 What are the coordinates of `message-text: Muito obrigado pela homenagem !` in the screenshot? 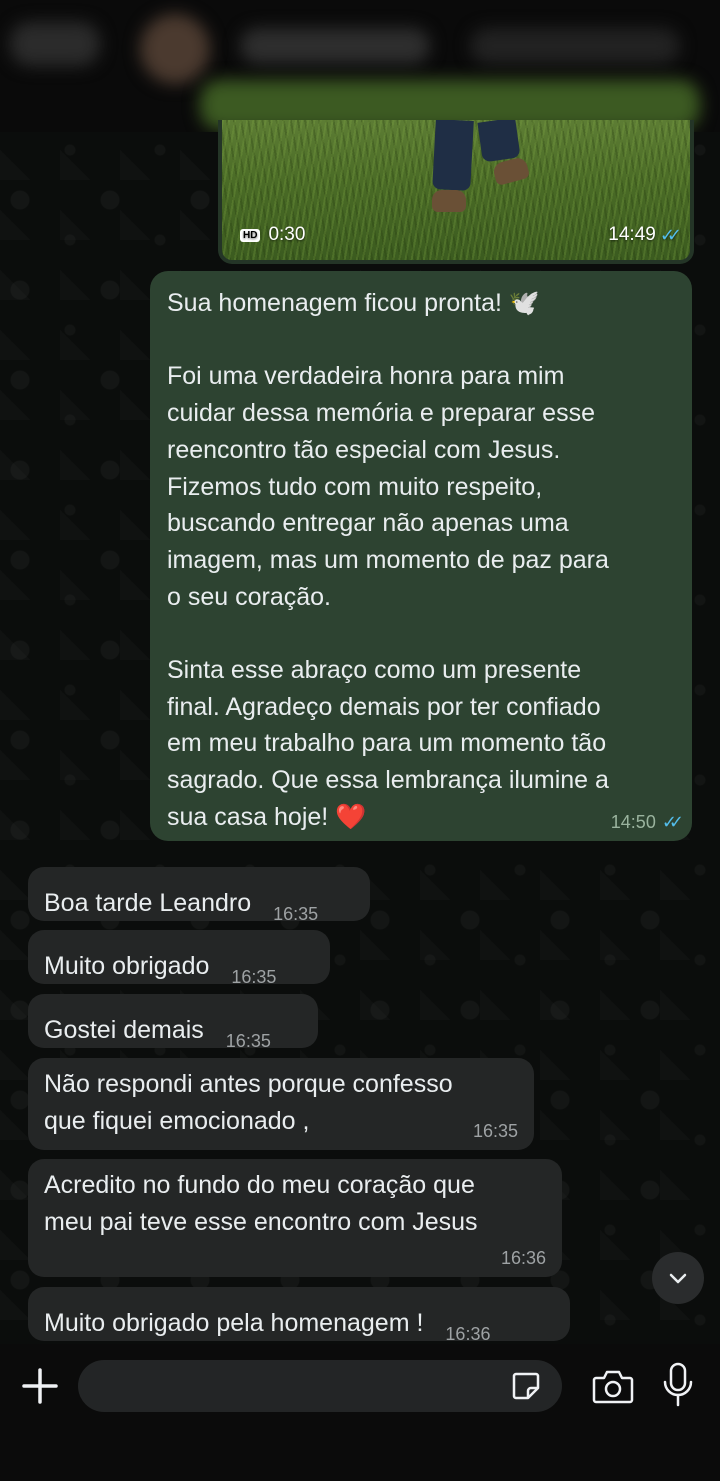 It's located at (234, 1322).